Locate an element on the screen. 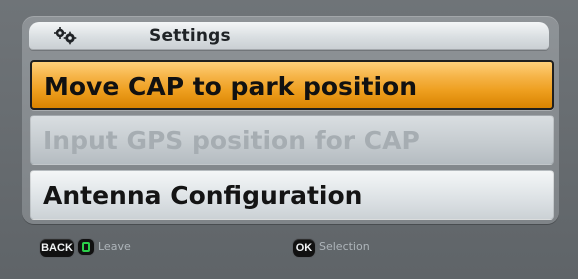 This screenshot has width=578, height=279. selection-label: Selection is located at coordinates (344, 246).